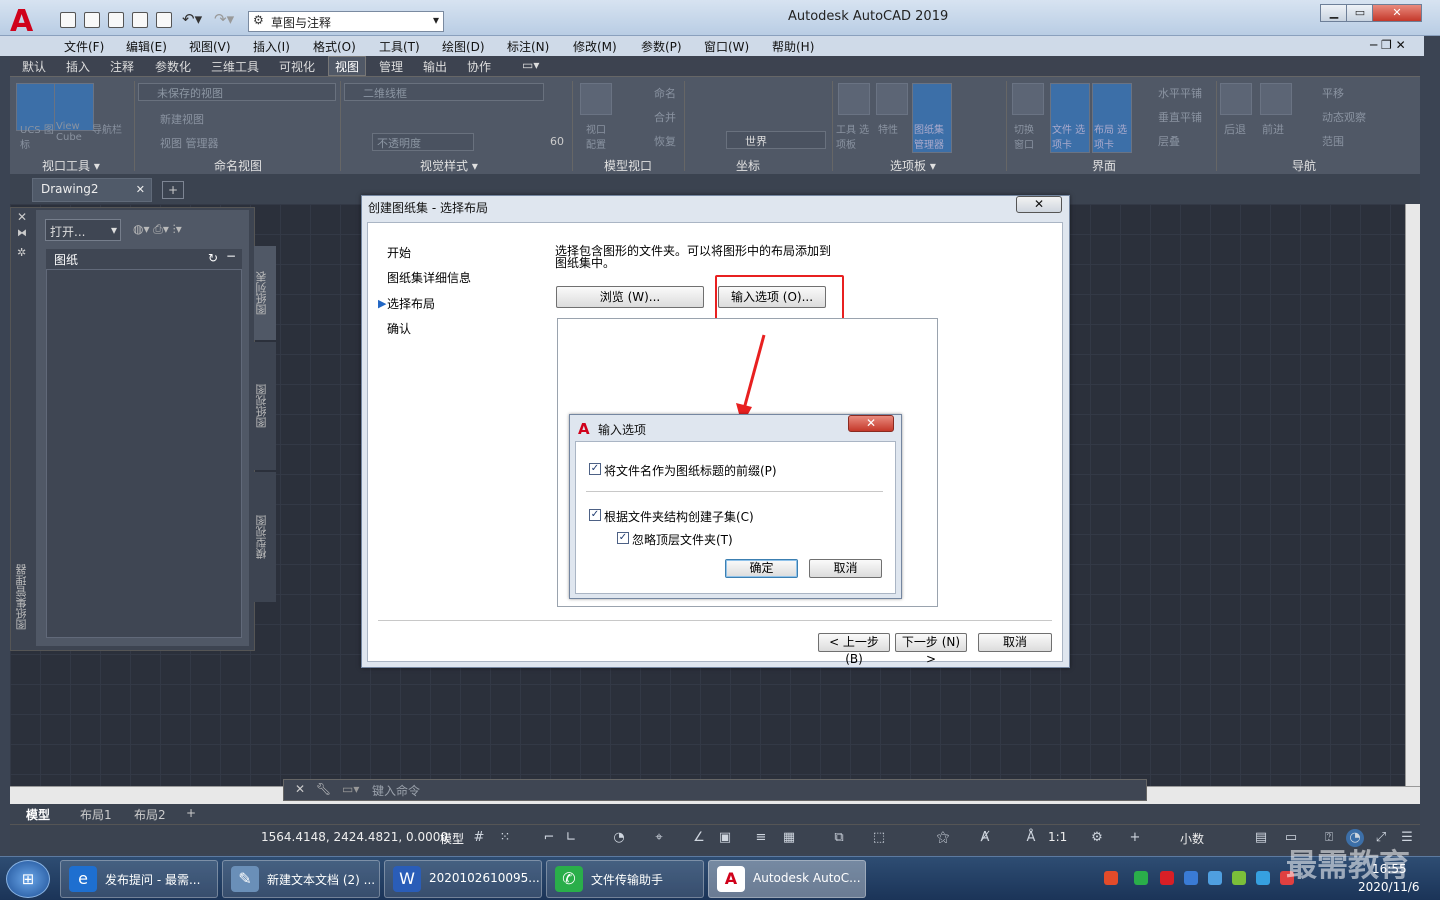 Image resolution: width=1440 pixels, height=900 pixels. What do you see at coordinates (444, 92) in the screenshot?
I see `visual-style-dropdown: 二维线框` at bounding box center [444, 92].